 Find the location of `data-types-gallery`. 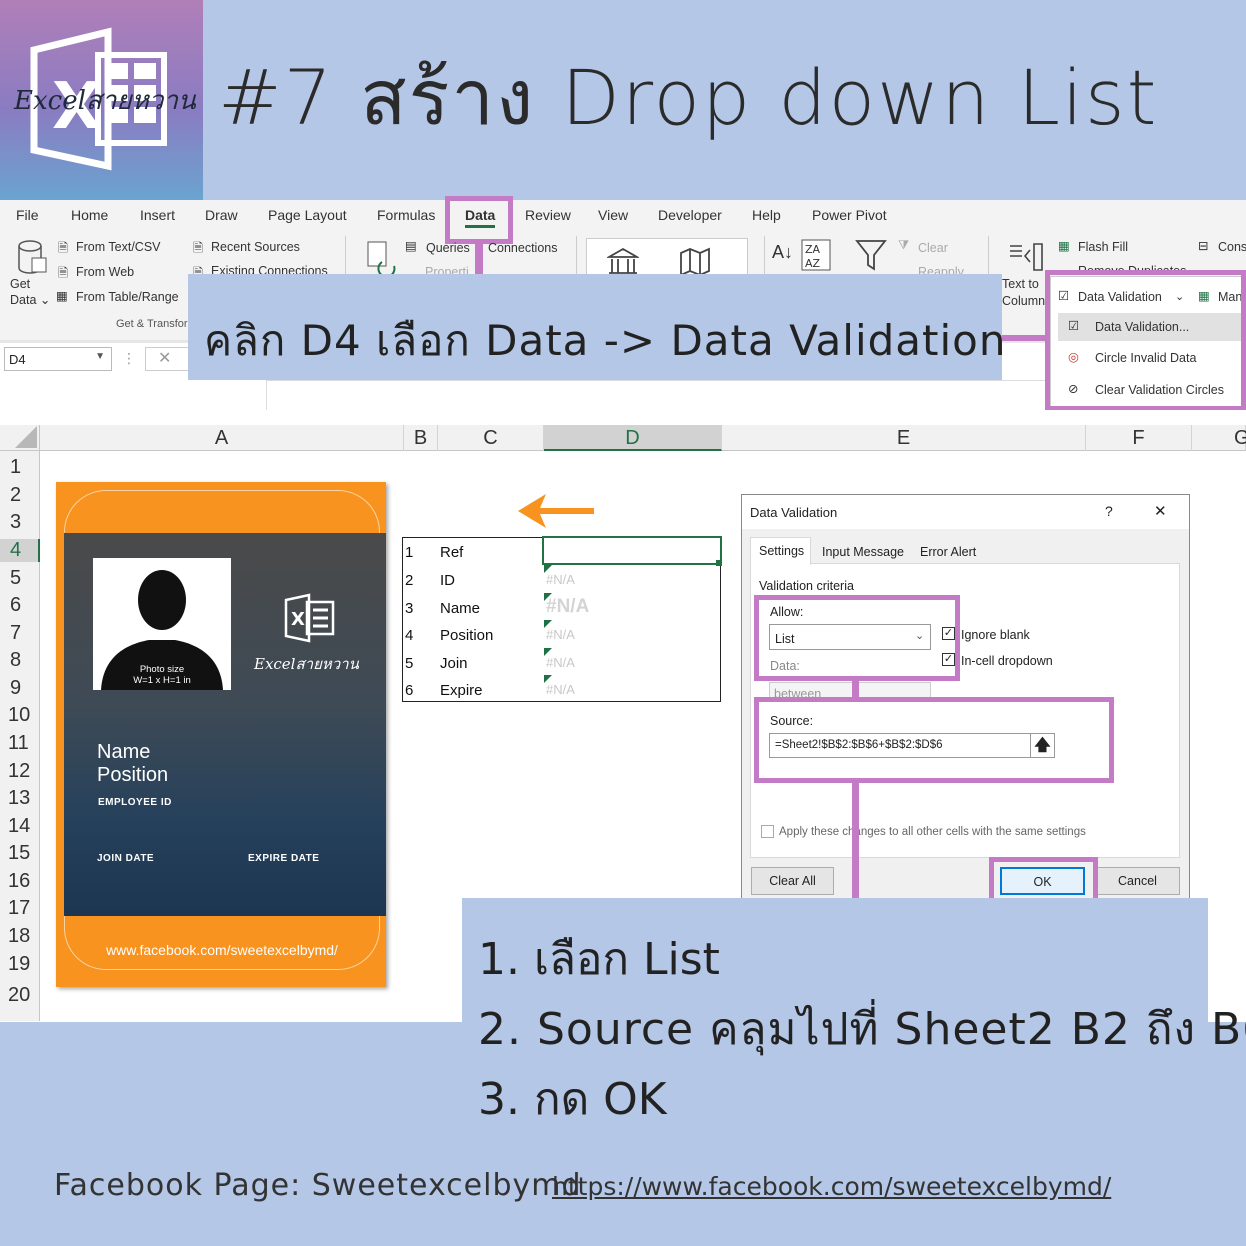

data-types-gallery is located at coordinates (667, 257).